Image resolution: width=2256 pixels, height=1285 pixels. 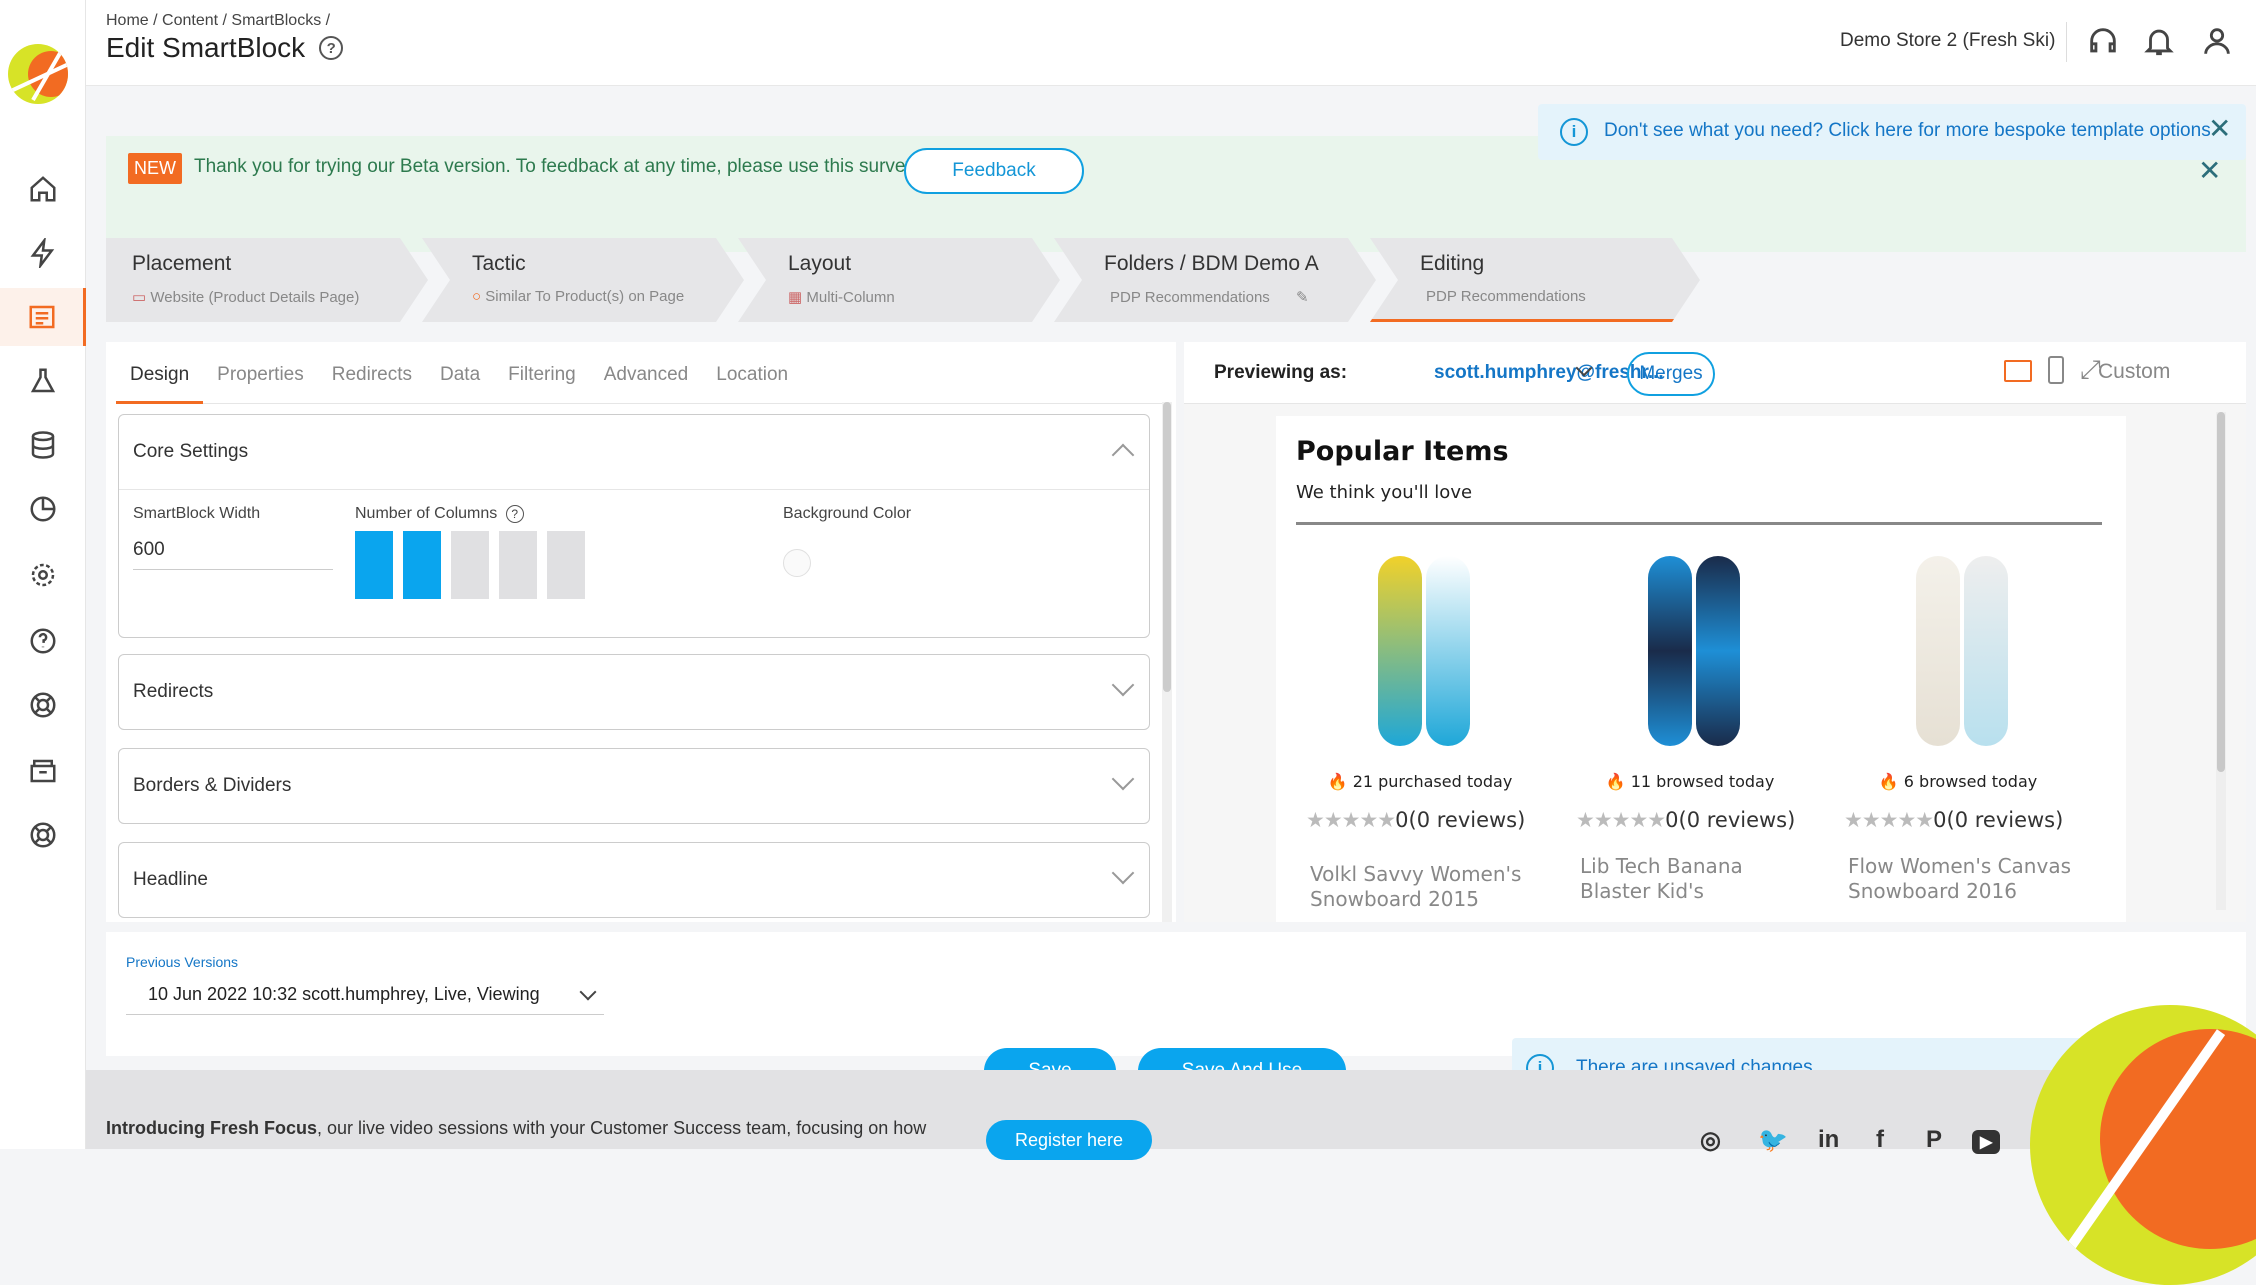 I want to click on tab-location: Location, so click(x=752, y=373).